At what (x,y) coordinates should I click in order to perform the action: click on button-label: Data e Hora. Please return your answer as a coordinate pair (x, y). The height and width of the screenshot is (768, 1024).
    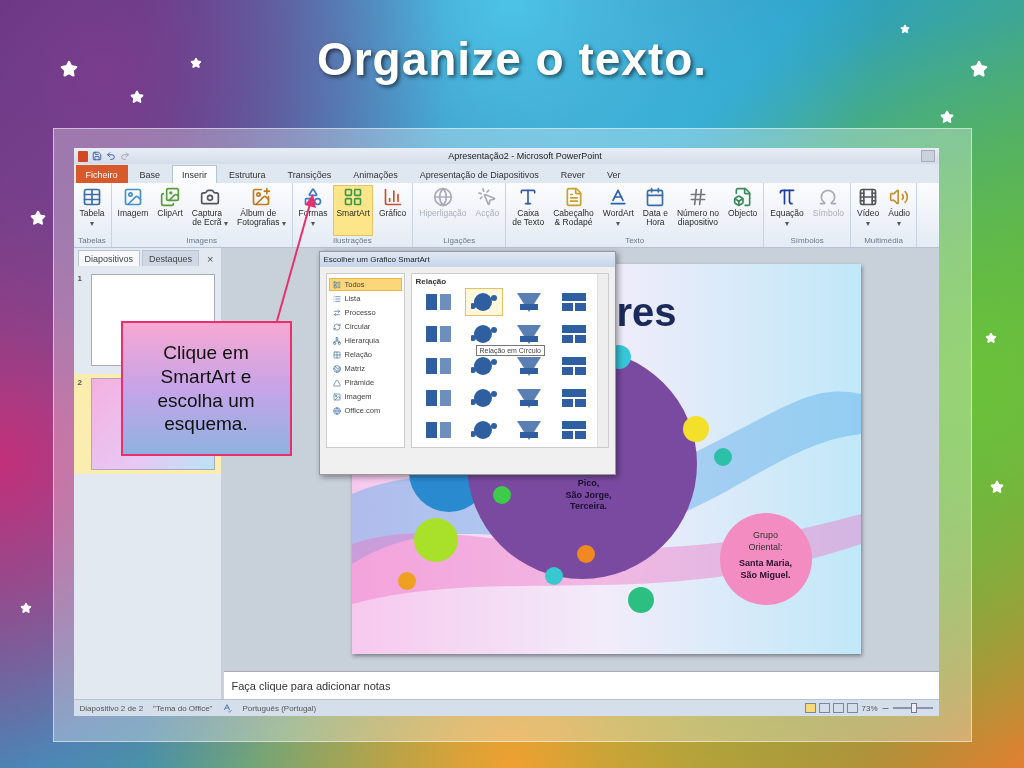
    Looking at the image, I should click on (655, 218).